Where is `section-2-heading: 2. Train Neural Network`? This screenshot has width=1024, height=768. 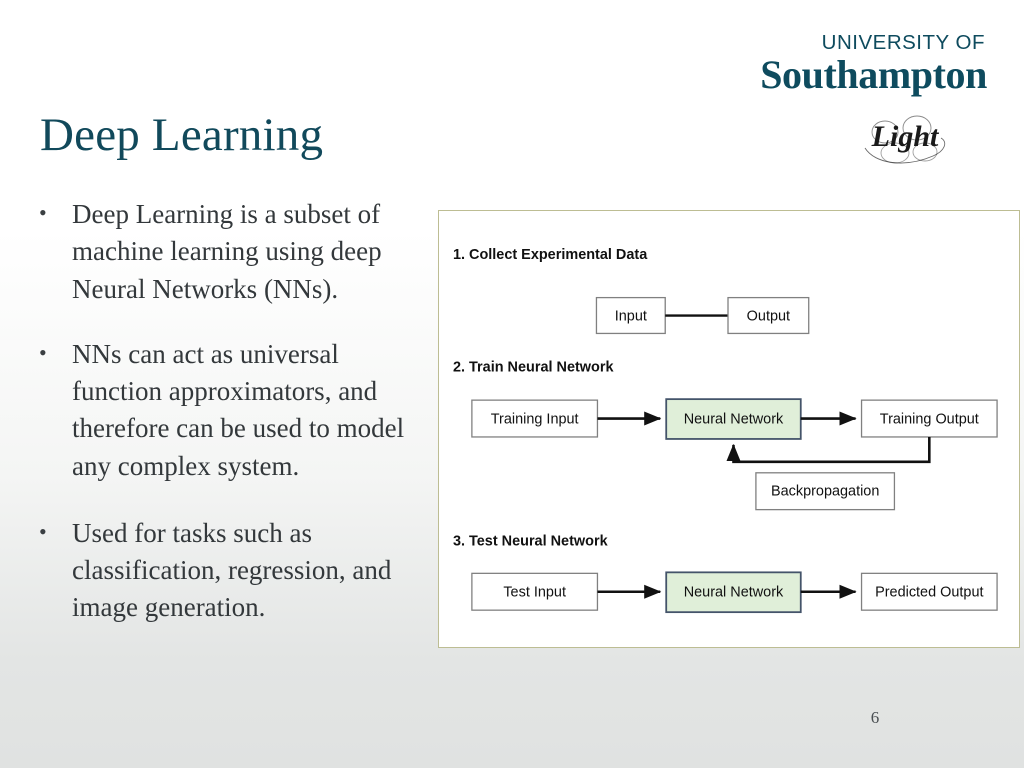 section-2-heading: 2. Train Neural Network is located at coordinates (534, 367).